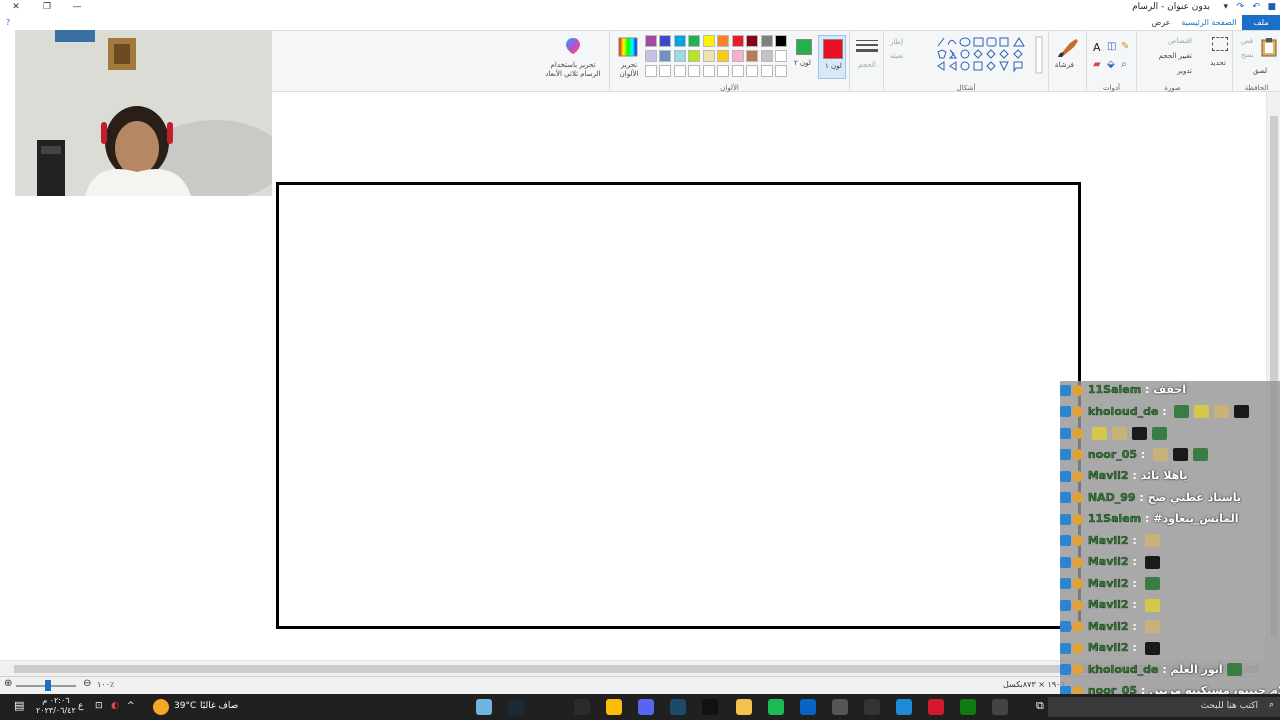  Describe the element at coordinates (1097, 64) in the screenshot. I see `eraser-icon: ▰` at that location.